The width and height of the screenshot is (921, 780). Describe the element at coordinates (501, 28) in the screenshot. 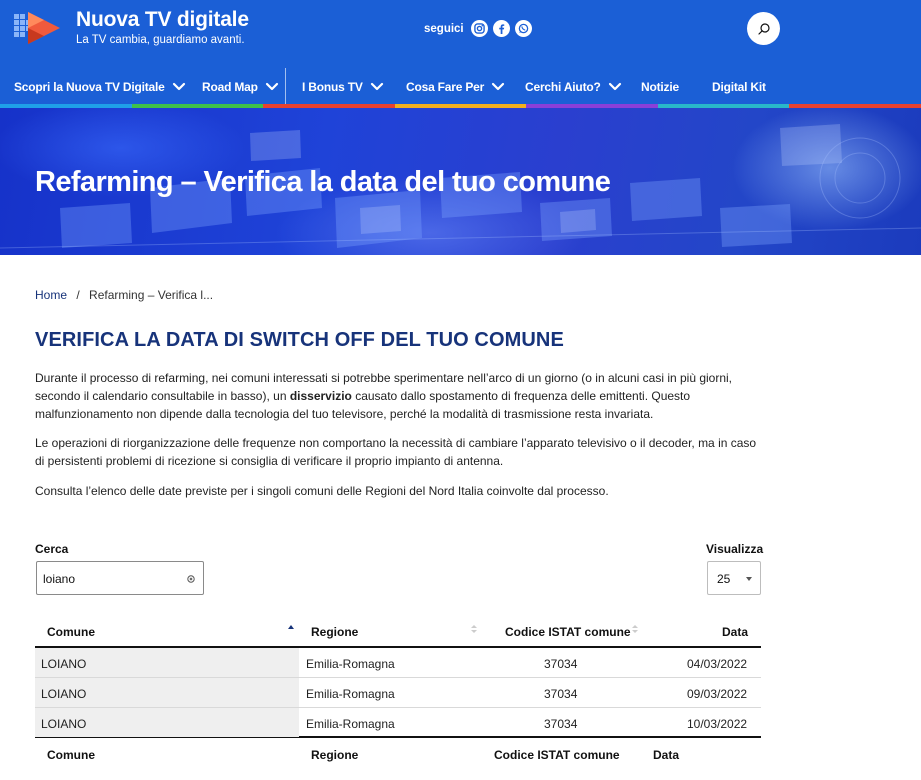

I see `facebook-icon` at that location.